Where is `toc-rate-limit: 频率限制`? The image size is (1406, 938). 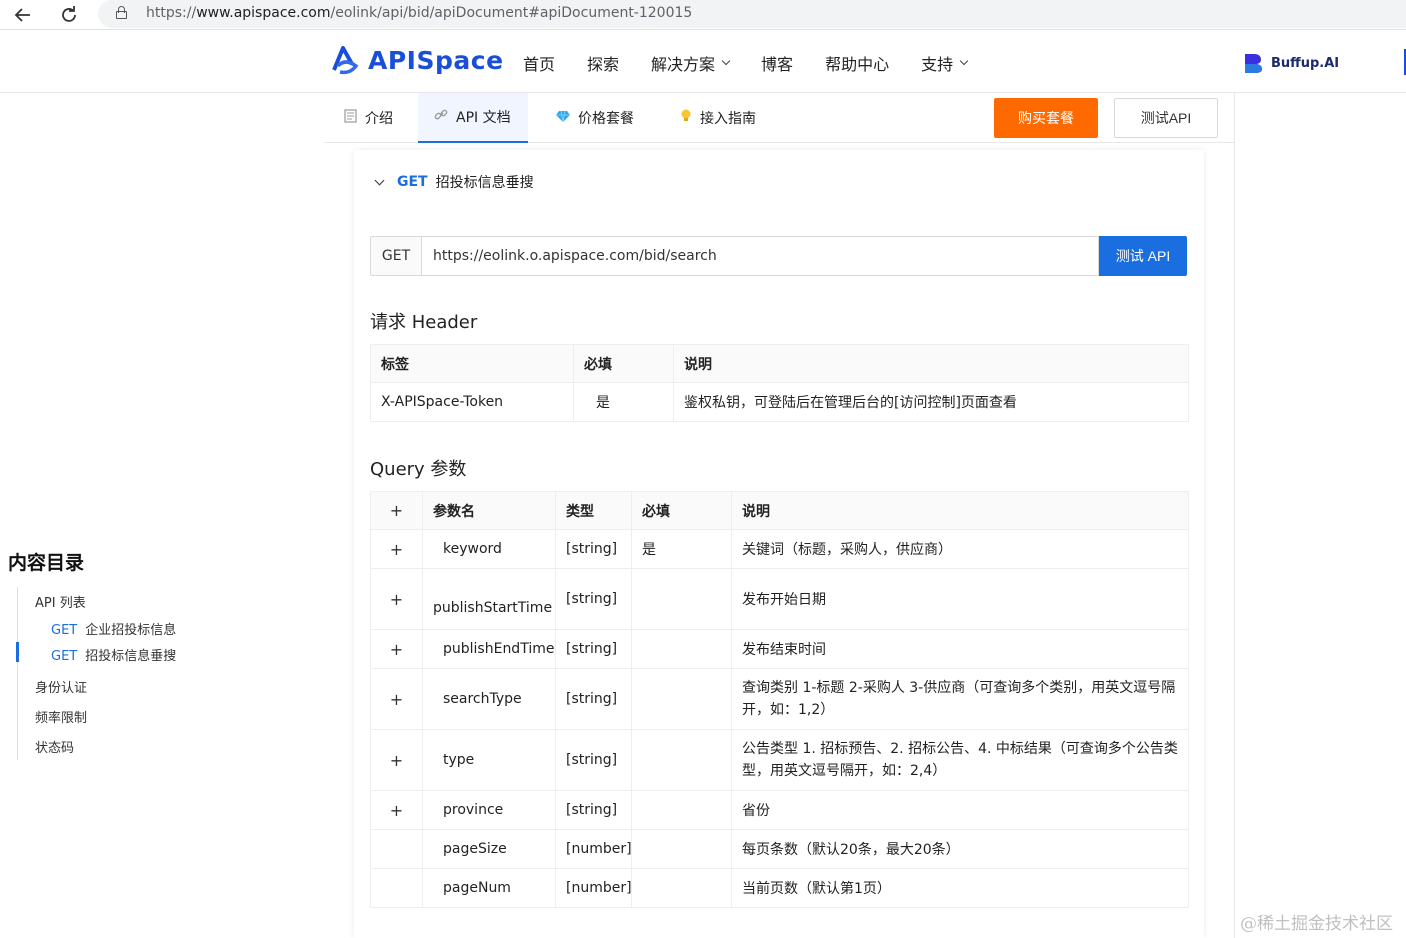
toc-rate-limit: 频率限制 is located at coordinates (61, 716).